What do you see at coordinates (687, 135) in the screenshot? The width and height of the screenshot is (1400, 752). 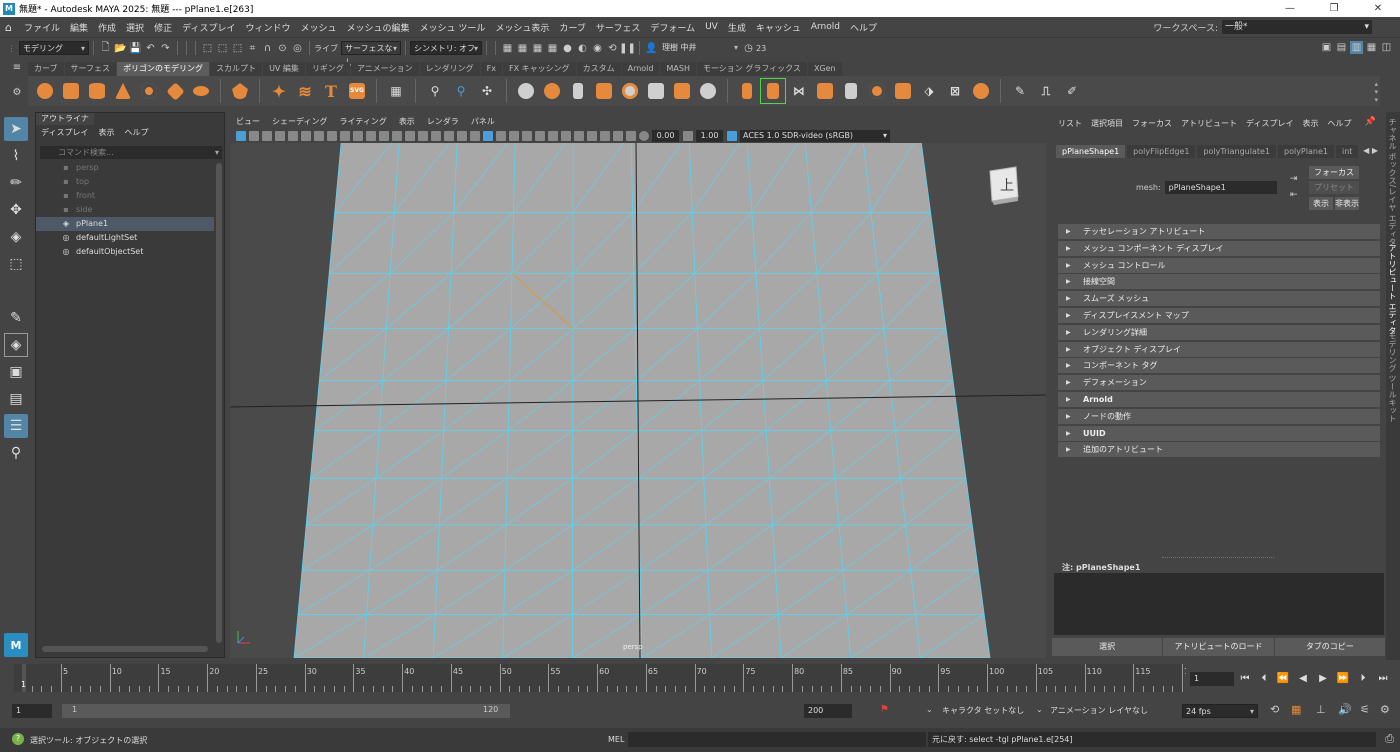 I see `gamma-icon` at bounding box center [687, 135].